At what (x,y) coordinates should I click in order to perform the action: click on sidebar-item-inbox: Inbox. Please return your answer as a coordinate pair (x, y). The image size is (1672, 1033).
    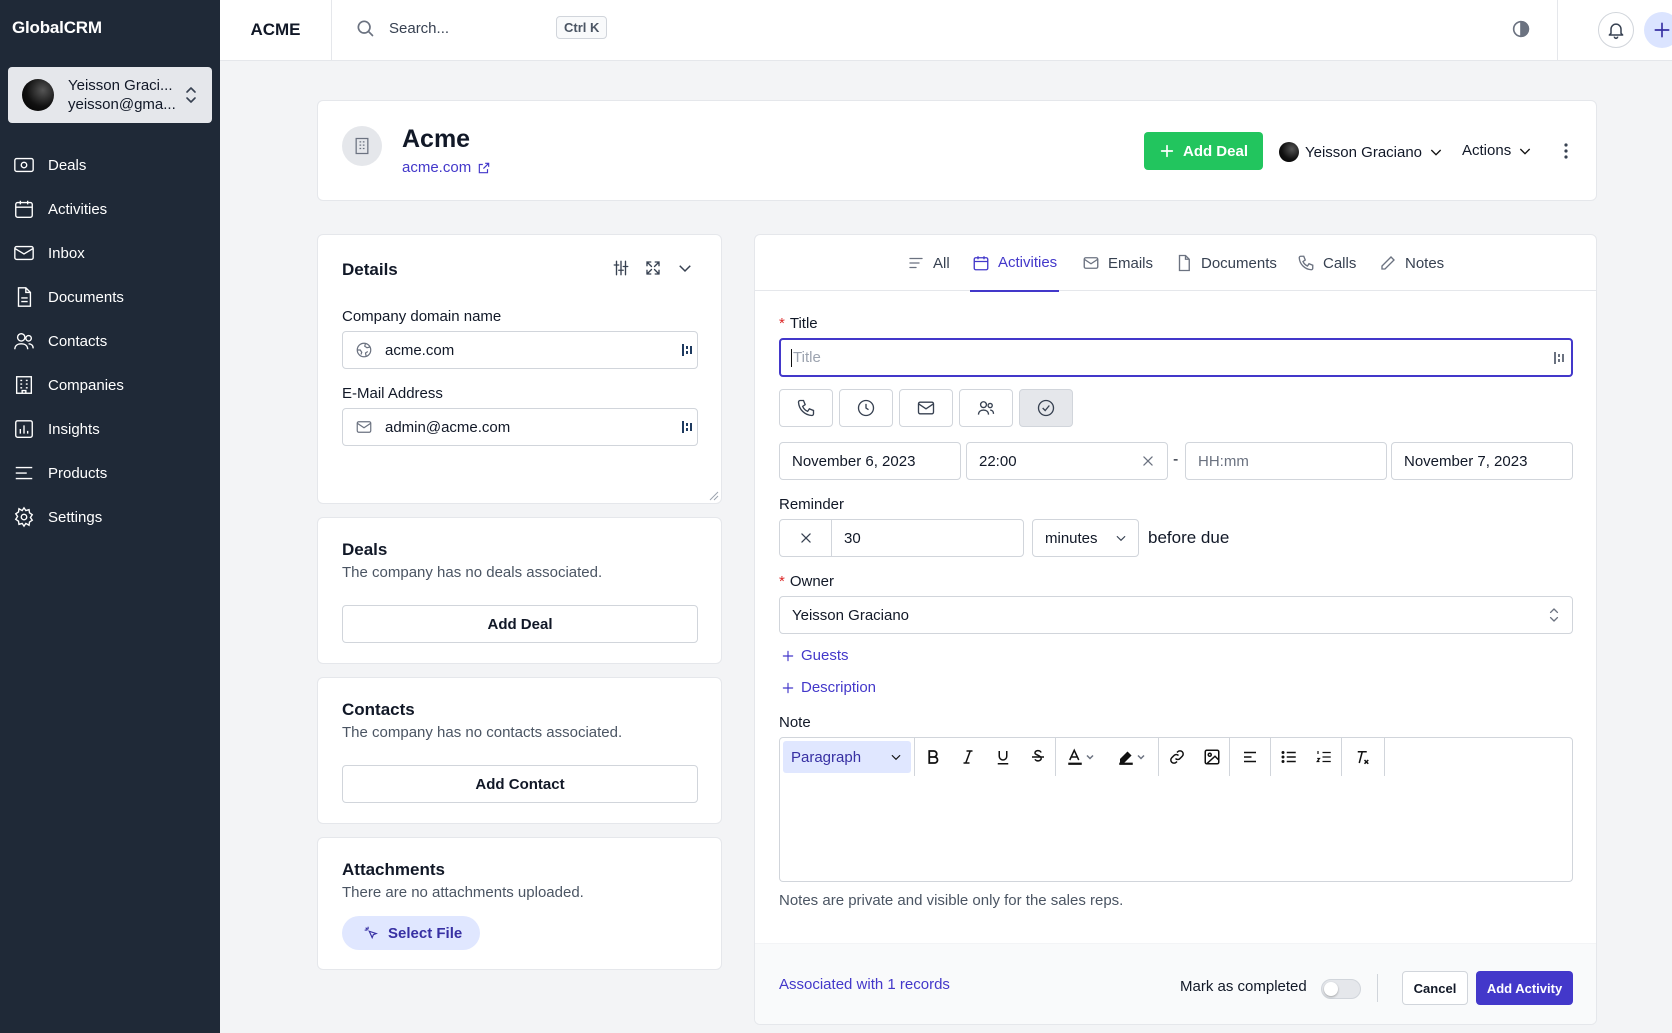
    Looking at the image, I should click on (110, 253).